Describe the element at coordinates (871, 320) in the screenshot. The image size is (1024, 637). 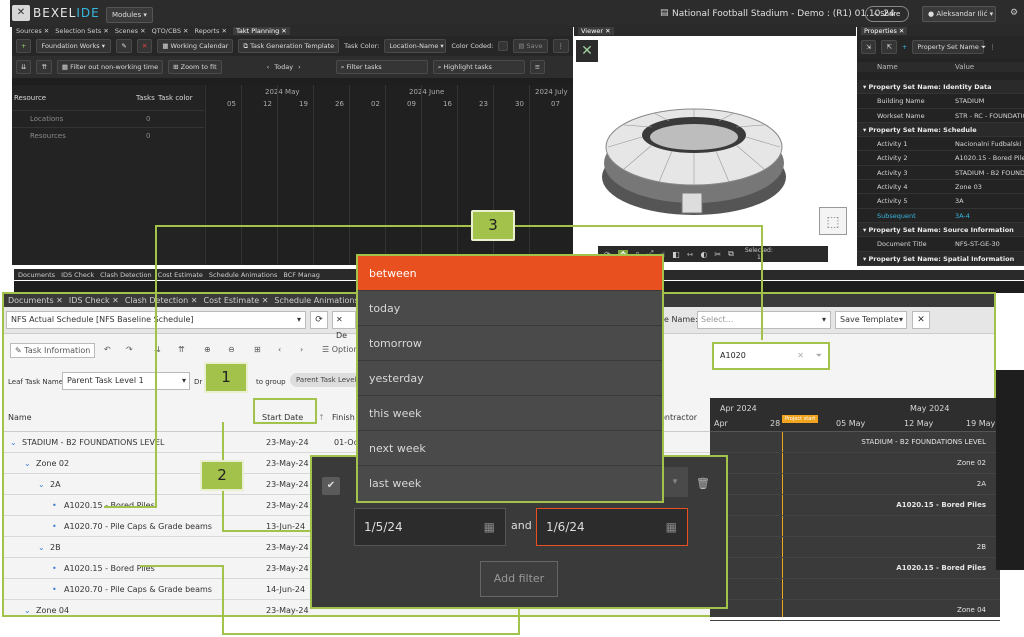
I see `save-template-button: Save Template ▾` at that location.